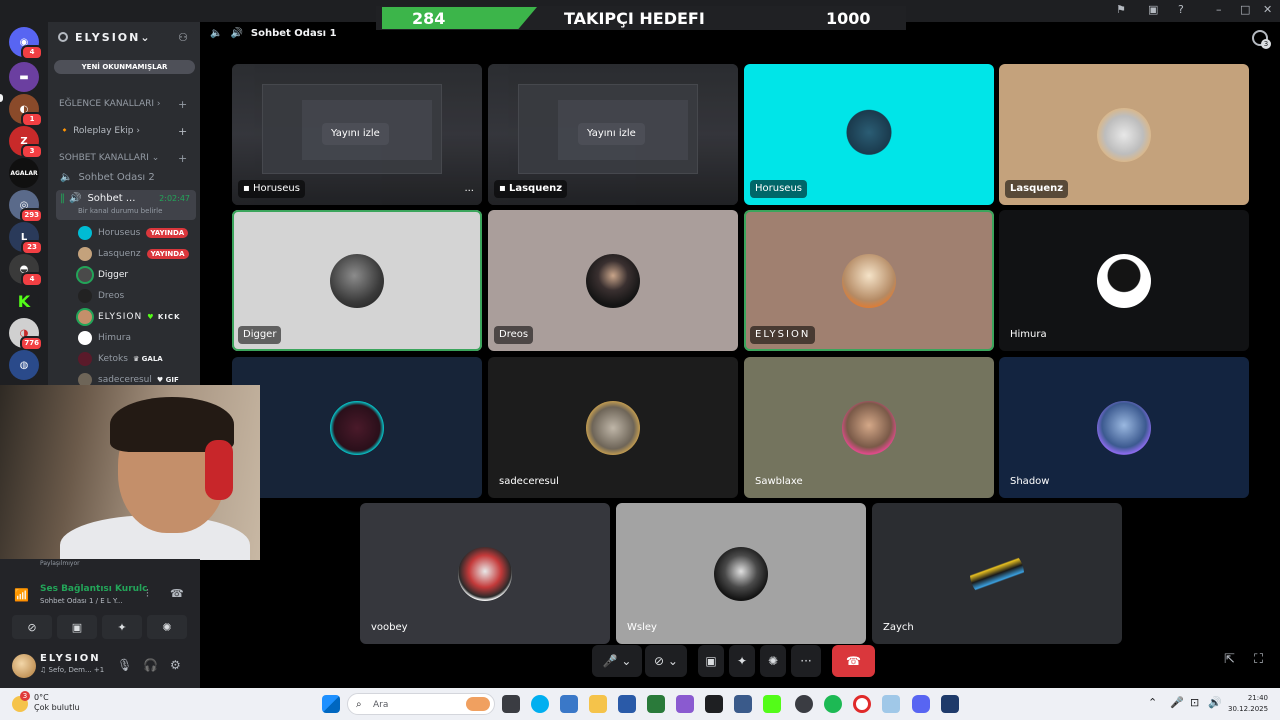 Image resolution: width=1280 pixels, height=720 pixels. What do you see at coordinates (135, 358) in the screenshot?
I see `voice-user: Ketoks ♛ GALA` at bounding box center [135, 358].